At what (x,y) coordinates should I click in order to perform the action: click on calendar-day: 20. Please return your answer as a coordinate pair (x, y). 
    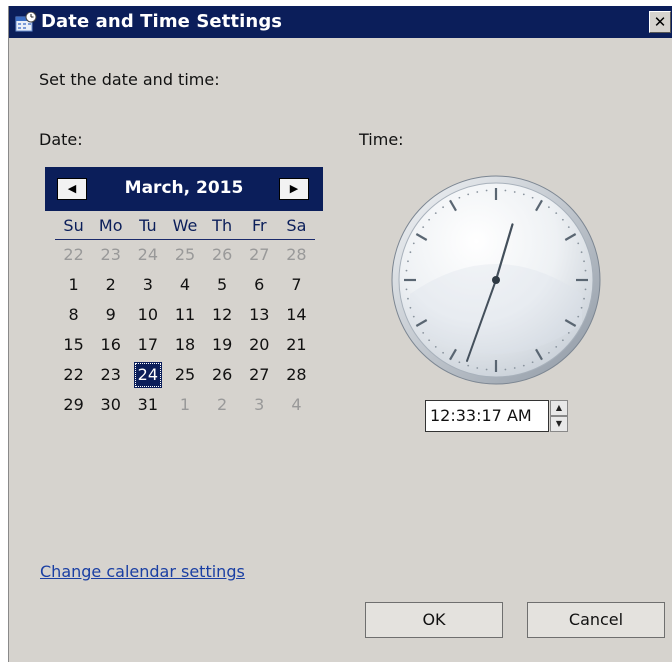
    Looking at the image, I should click on (259, 345).